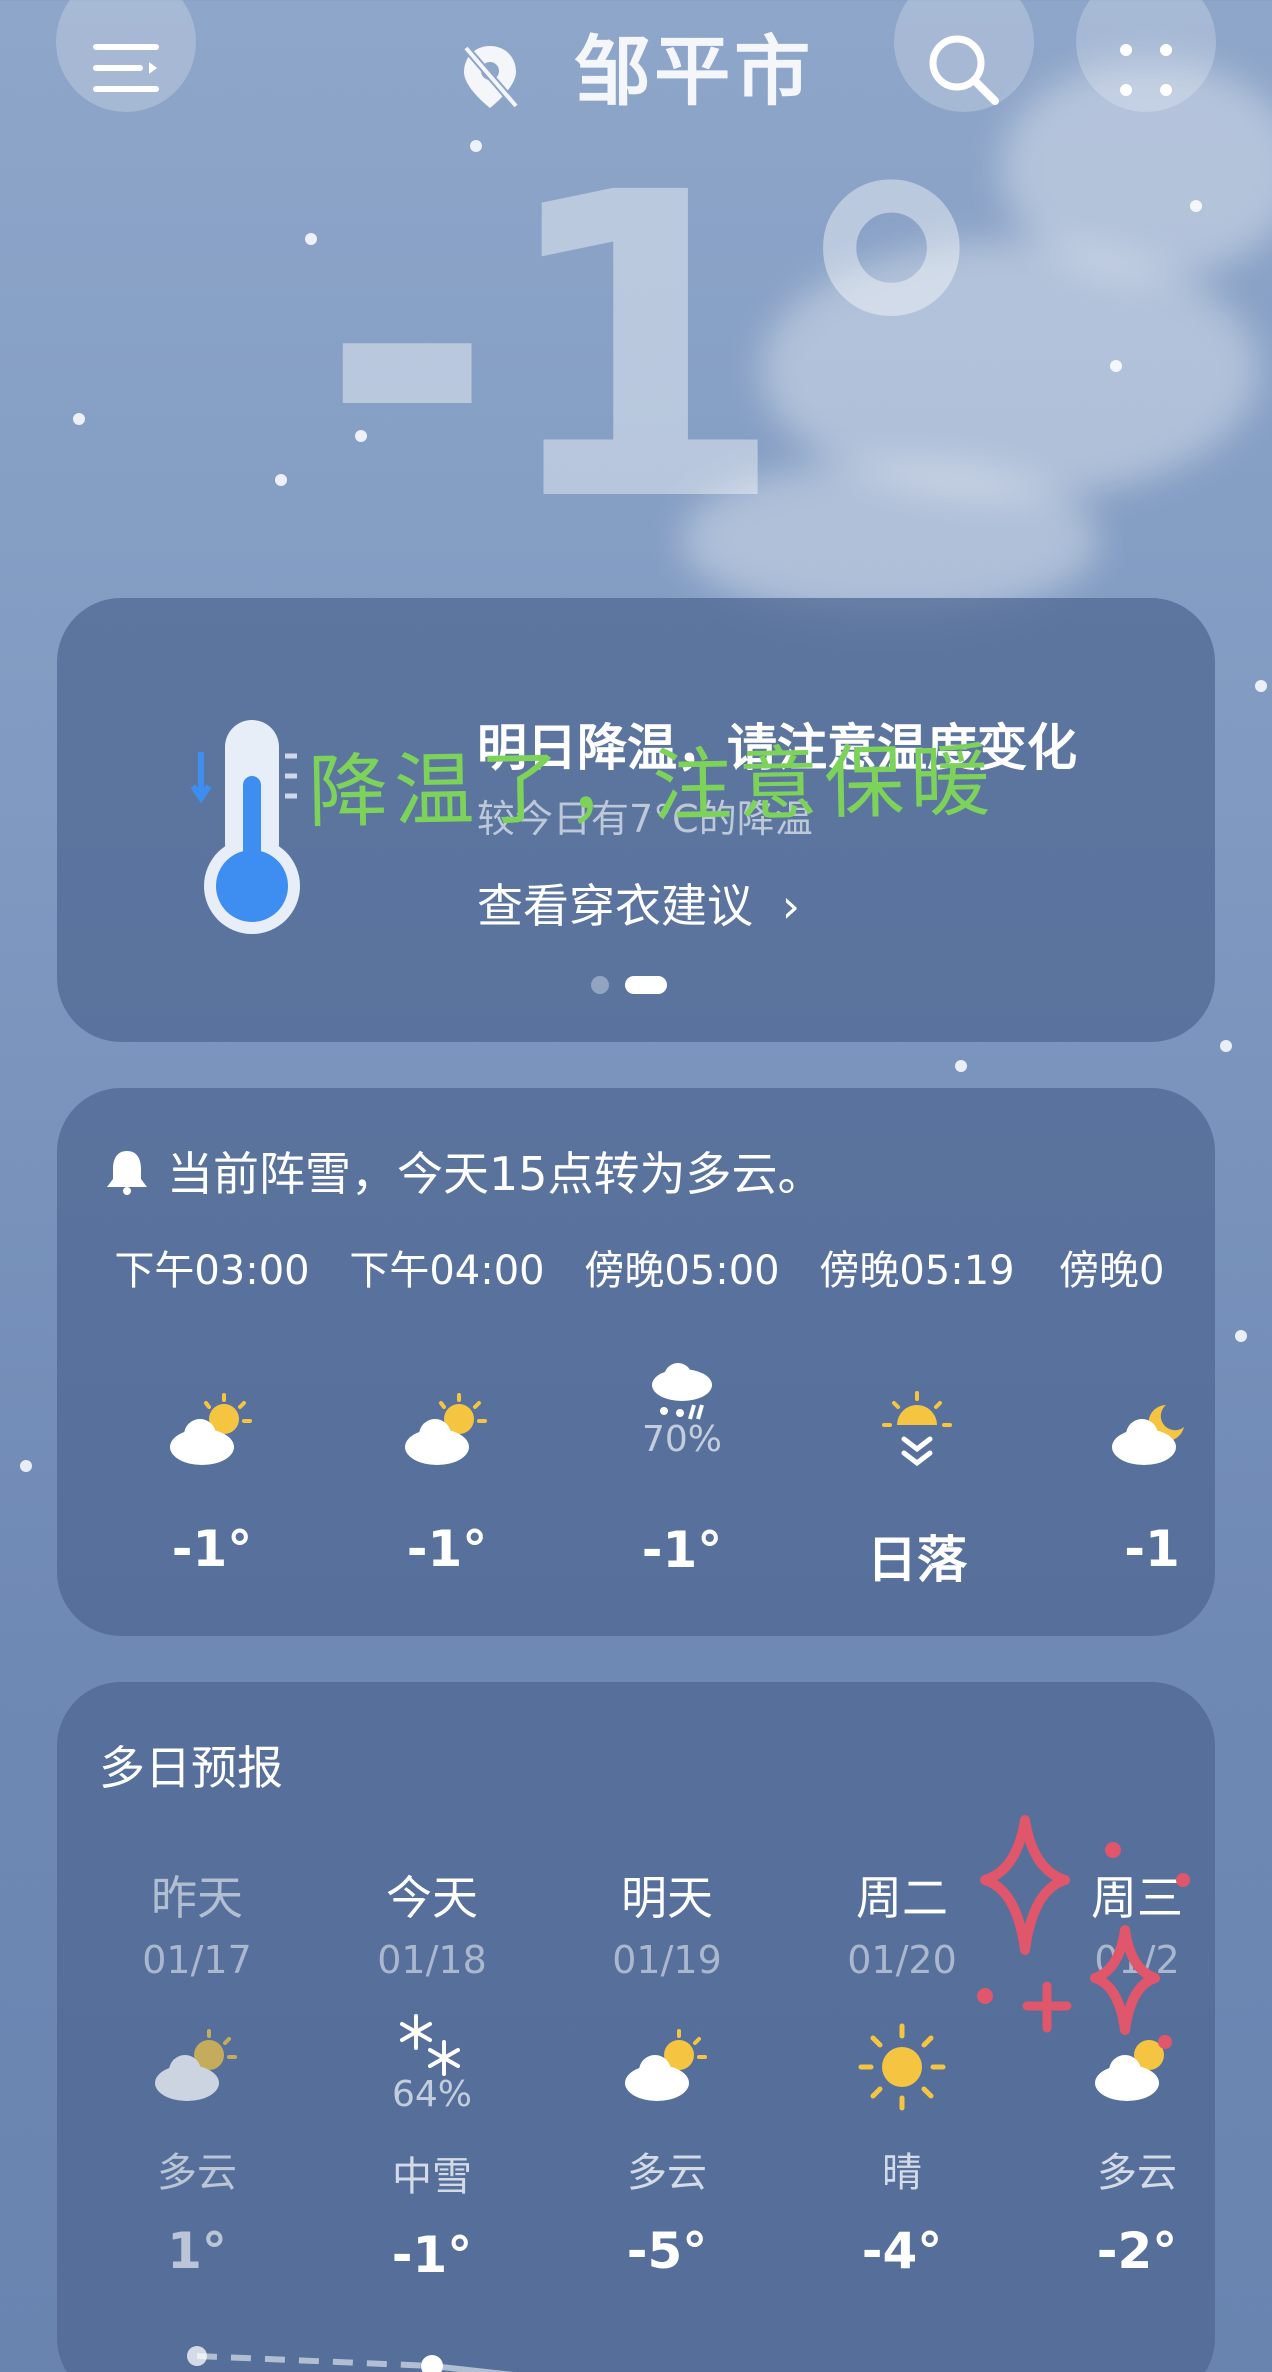  Describe the element at coordinates (1152, 1549) in the screenshot. I see `hour-temperature: -1` at that location.